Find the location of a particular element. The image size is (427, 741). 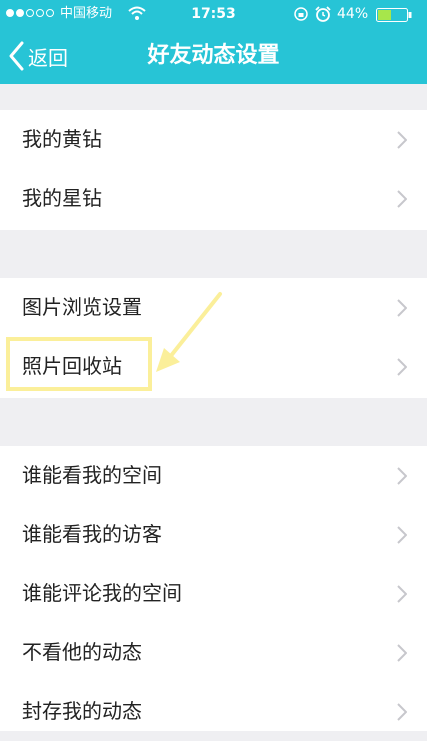

list-item-who-can-comment: 谁能评论我的空间 is located at coordinates (213, 593).